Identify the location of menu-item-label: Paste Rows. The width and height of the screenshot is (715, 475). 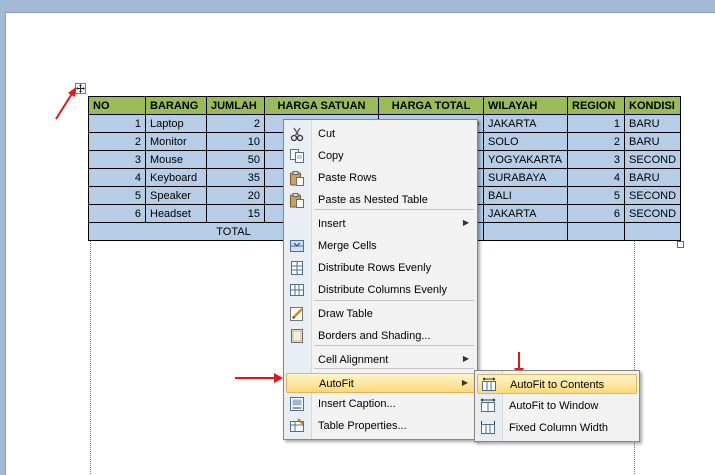
(347, 178).